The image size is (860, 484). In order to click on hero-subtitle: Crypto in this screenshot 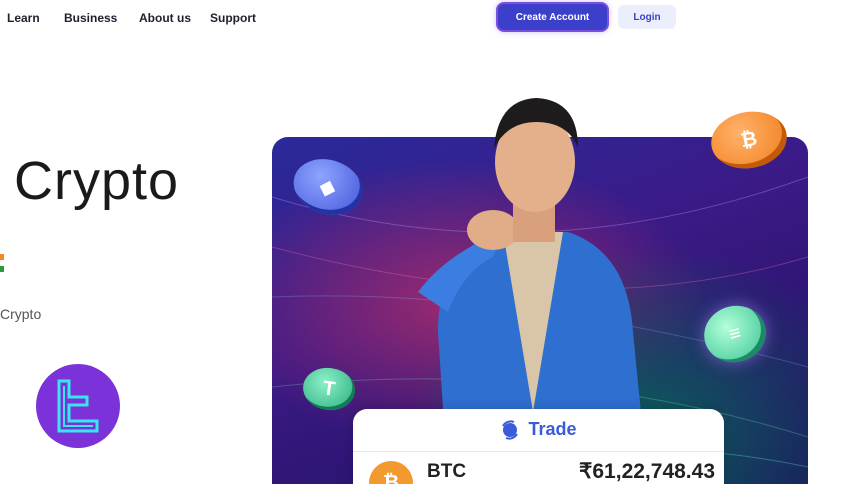, I will do `click(21, 314)`.